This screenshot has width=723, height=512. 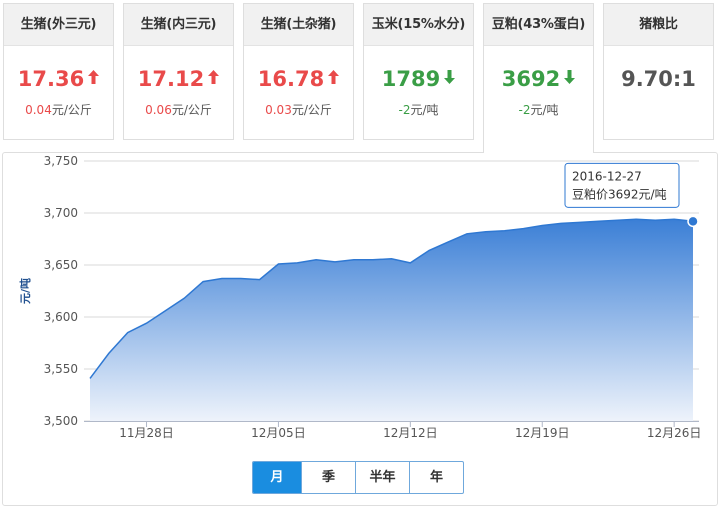 I want to click on card-price: 17.12, so click(x=178, y=79).